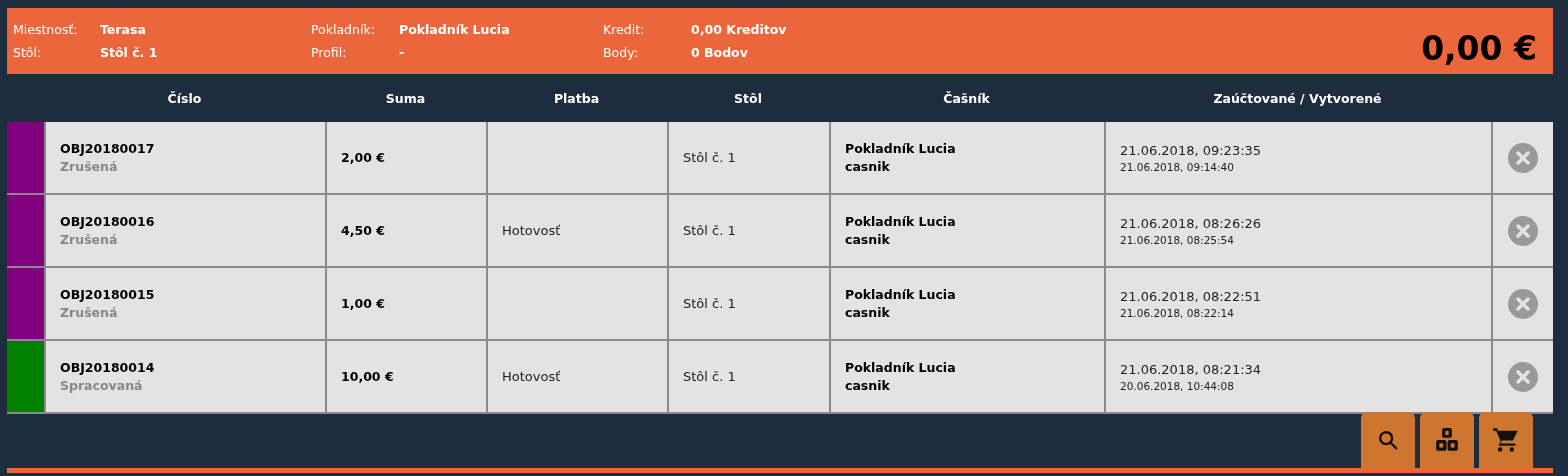 This screenshot has width=1568, height=476. Describe the element at coordinates (1177, 239) in the screenshot. I see `created-time: 21.06.2018, 08:25:54` at that location.